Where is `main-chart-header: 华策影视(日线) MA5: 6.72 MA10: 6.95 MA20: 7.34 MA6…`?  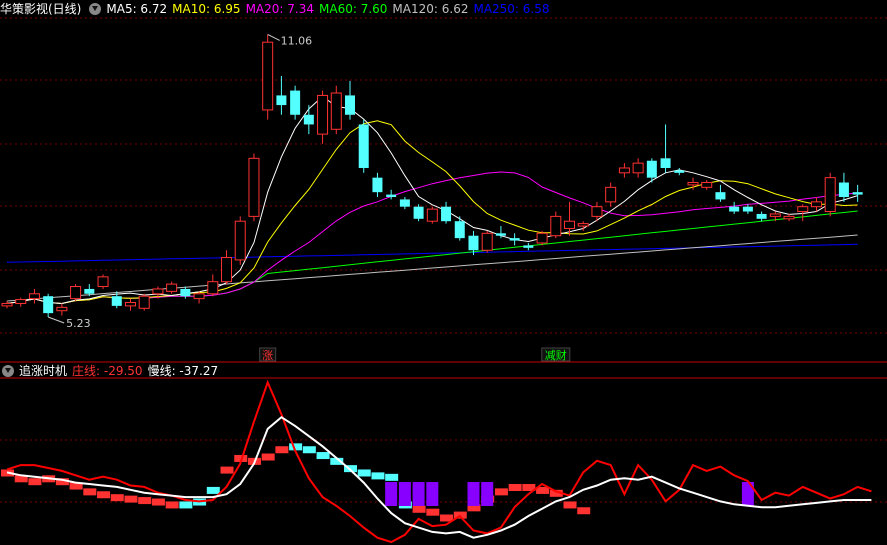 main-chart-header: 华策影视(日线) MA5: 6.72 MA10: 6.95 MA20: 7.34 MA6… is located at coordinates (277, 9).